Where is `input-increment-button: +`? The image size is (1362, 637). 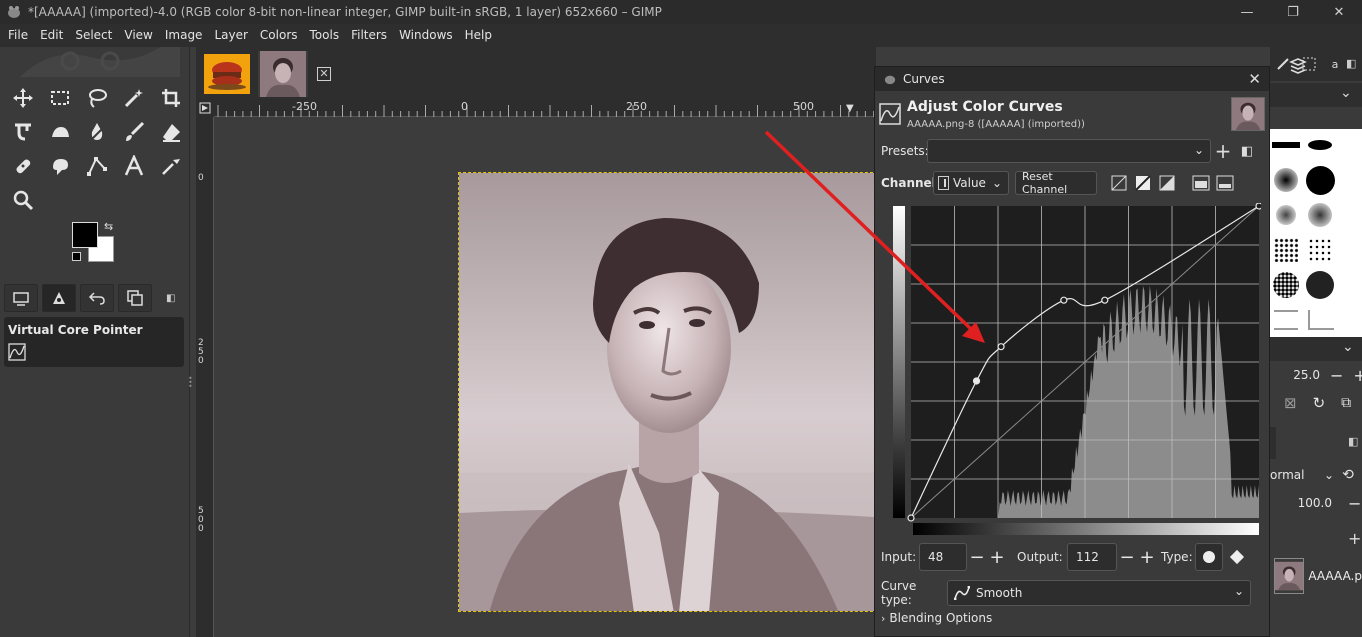 input-increment-button: + is located at coordinates (997, 557).